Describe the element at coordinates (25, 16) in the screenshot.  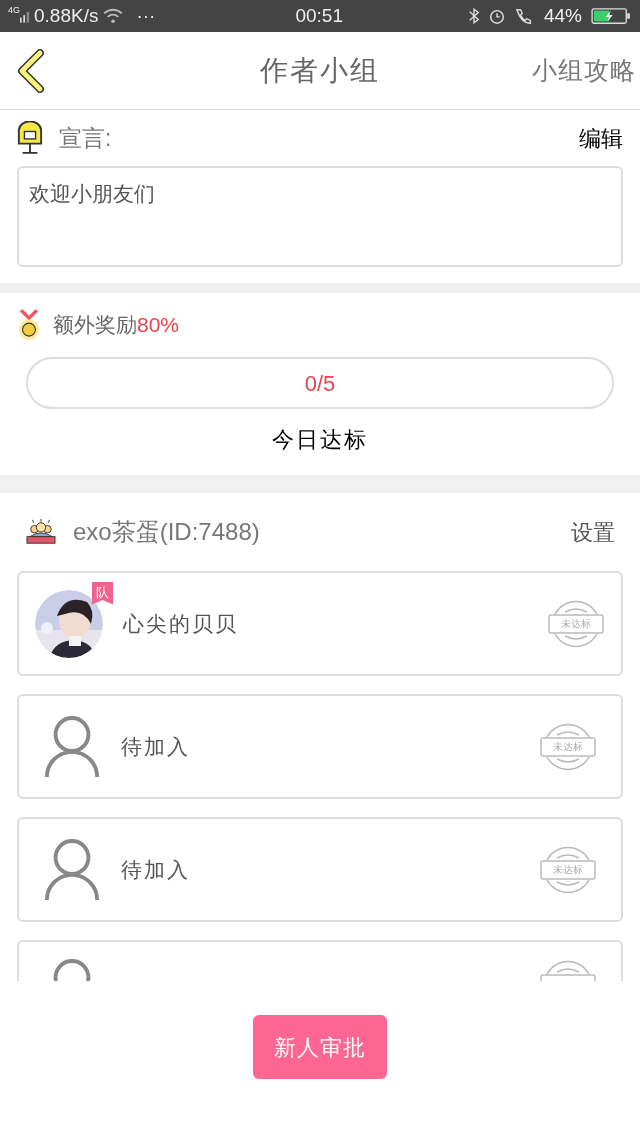
I see `signal-icon` at that location.